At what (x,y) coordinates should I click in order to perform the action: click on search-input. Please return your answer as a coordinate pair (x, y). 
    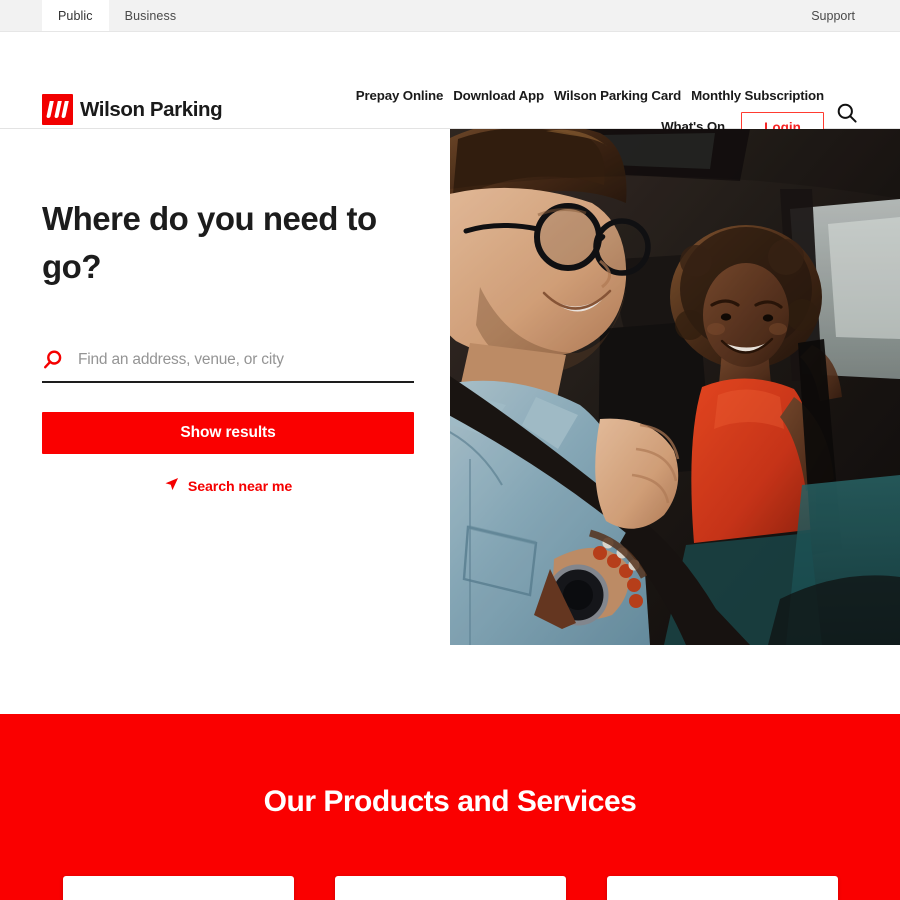
    Looking at the image, I should click on (246, 360).